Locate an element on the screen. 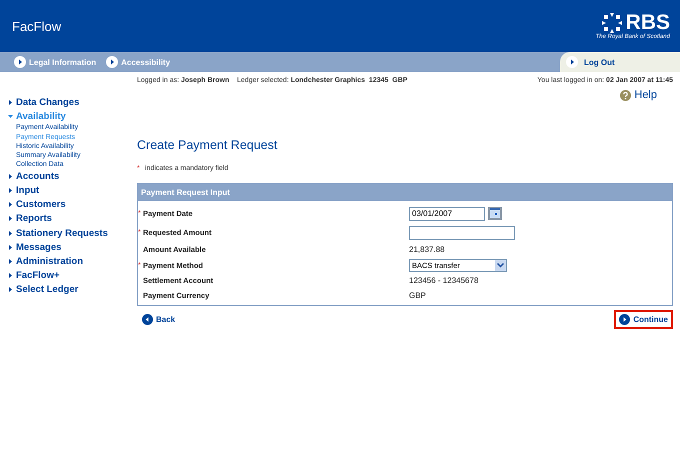 The image size is (680, 456). caret-down-icon is located at coordinates (10, 116).